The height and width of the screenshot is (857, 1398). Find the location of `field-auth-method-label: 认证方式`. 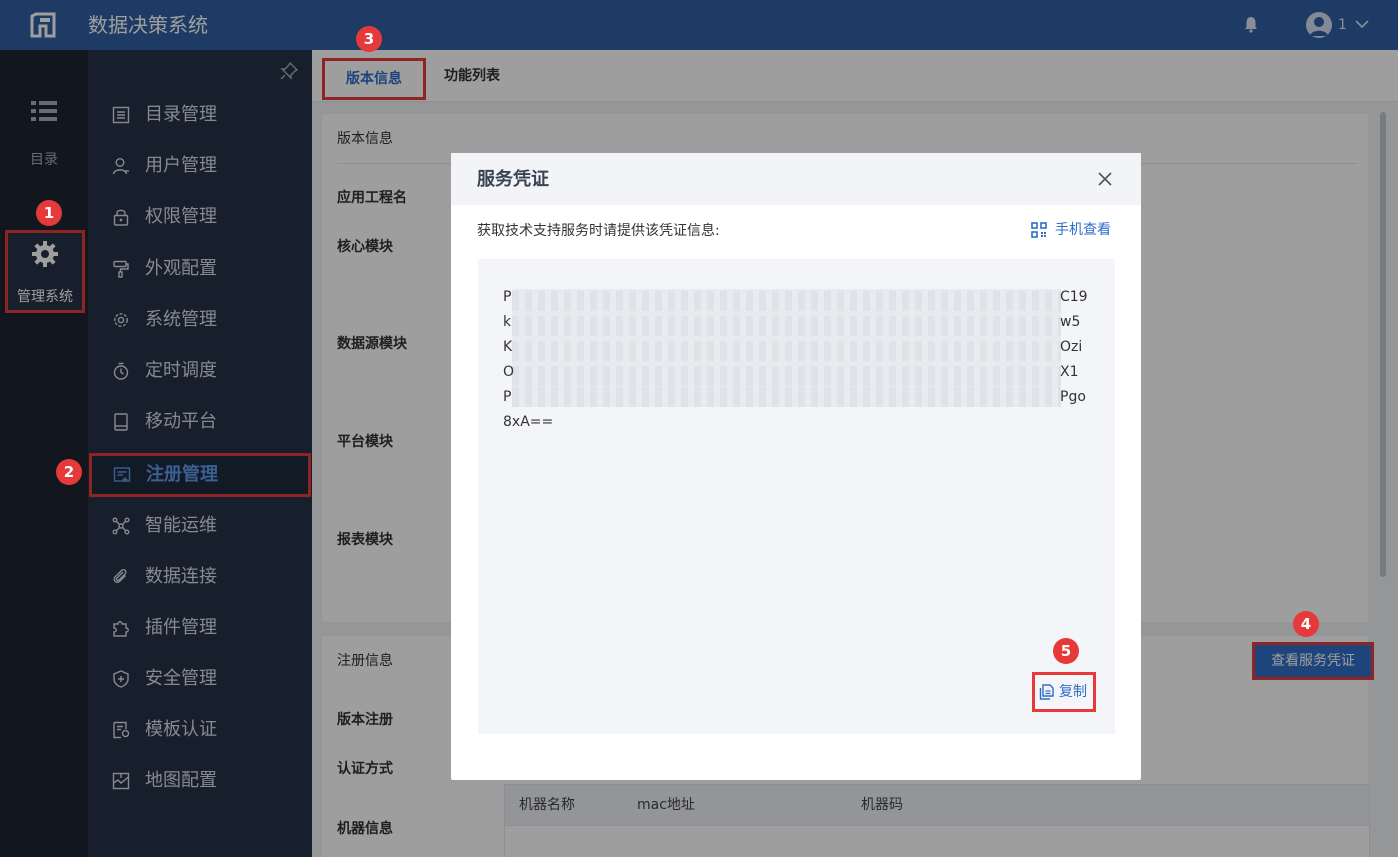

field-auth-method-label: 认证方式 is located at coordinates (365, 769).